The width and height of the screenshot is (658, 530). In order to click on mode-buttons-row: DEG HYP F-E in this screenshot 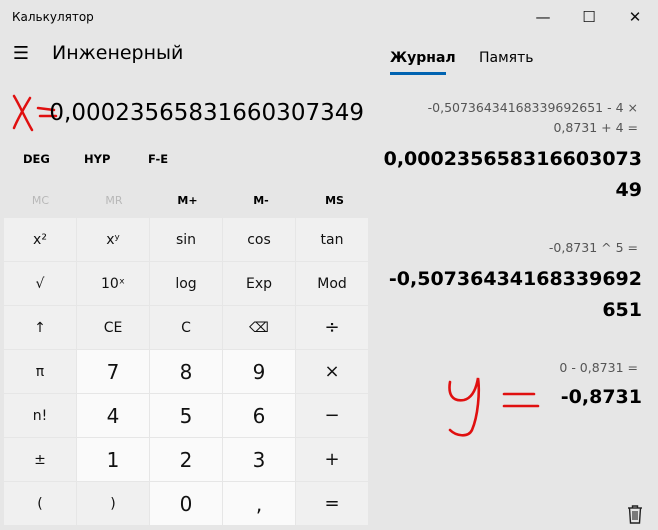, I will do `click(189, 164)`.